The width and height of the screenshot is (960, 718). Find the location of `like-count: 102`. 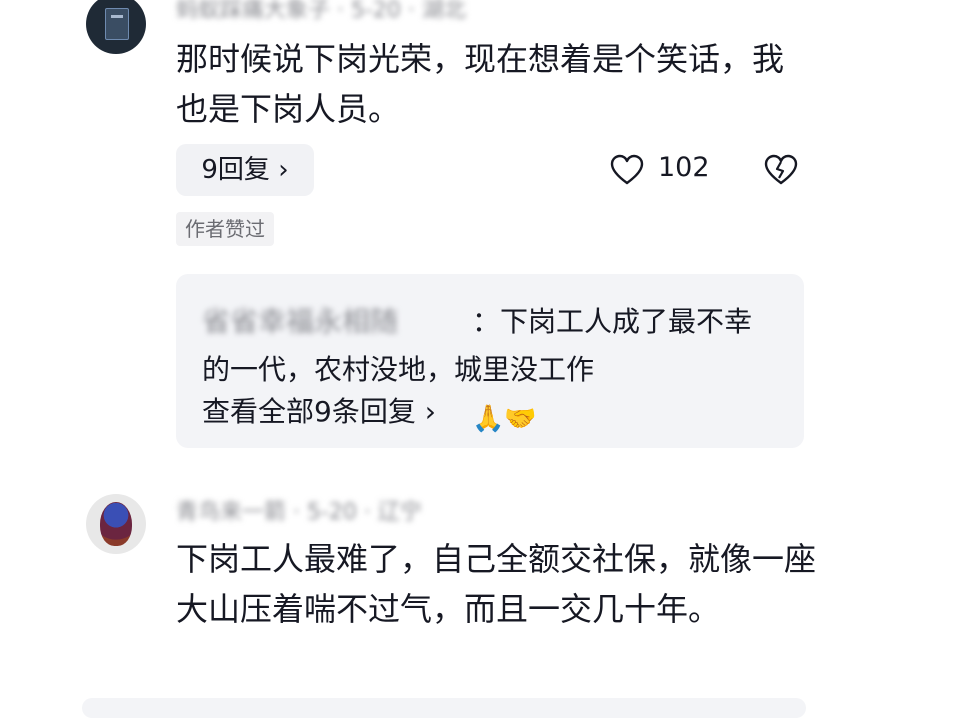

like-count: 102 is located at coordinates (684, 167).